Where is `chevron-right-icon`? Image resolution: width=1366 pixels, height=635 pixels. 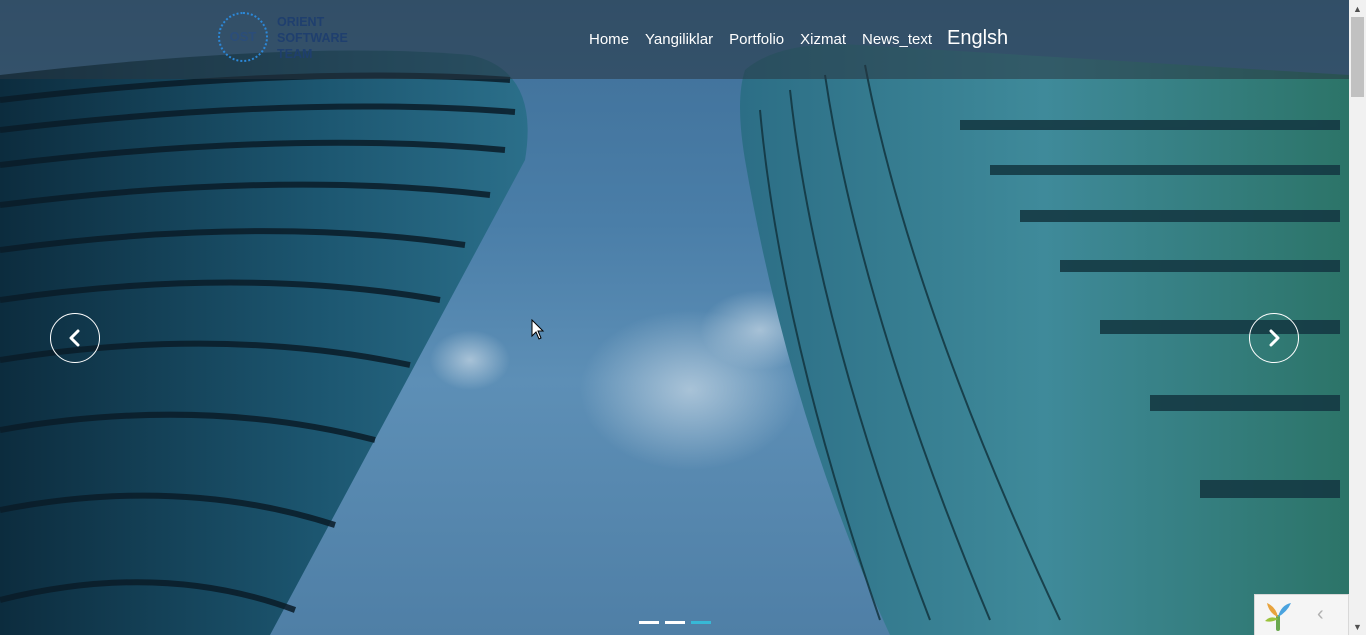
chevron-right-icon is located at coordinates (1274, 338).